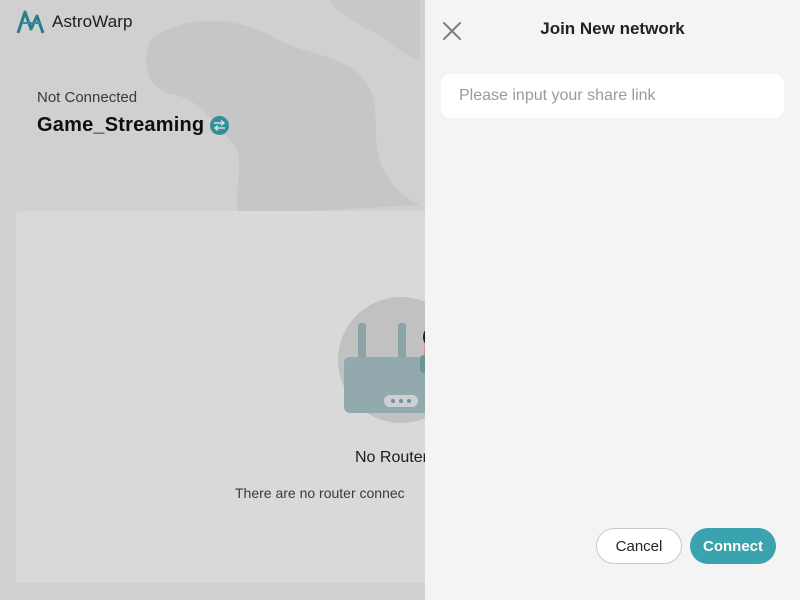 The image size is (800, 600). I want to click on drawer-title: Join New network, so click(612, 28).